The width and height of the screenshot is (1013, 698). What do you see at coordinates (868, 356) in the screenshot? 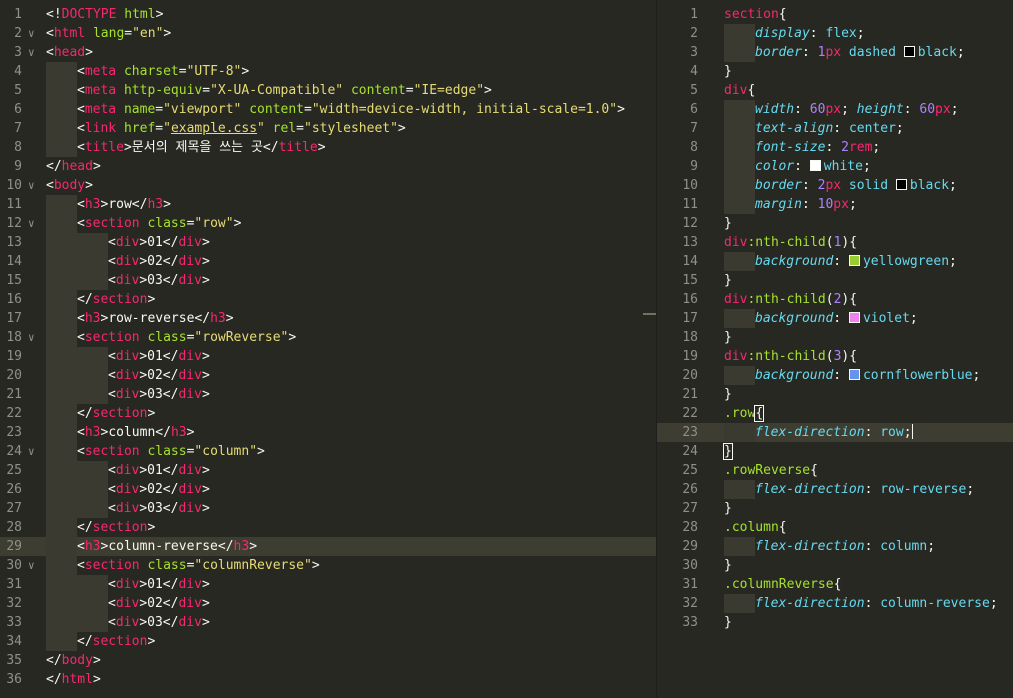
I see `code-text: div:nth-child(3){` at bounding box center [868, 356].